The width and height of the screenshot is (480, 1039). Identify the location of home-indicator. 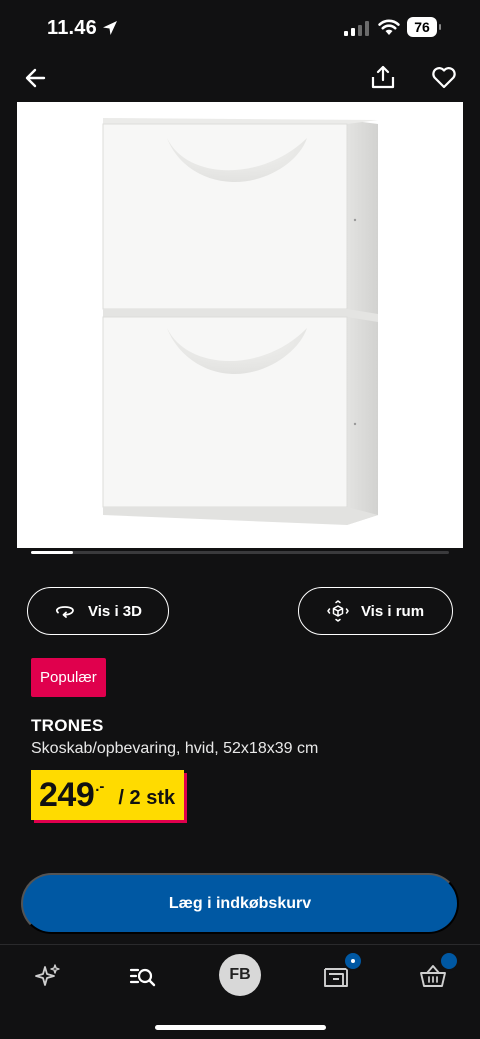
(240, 1027).